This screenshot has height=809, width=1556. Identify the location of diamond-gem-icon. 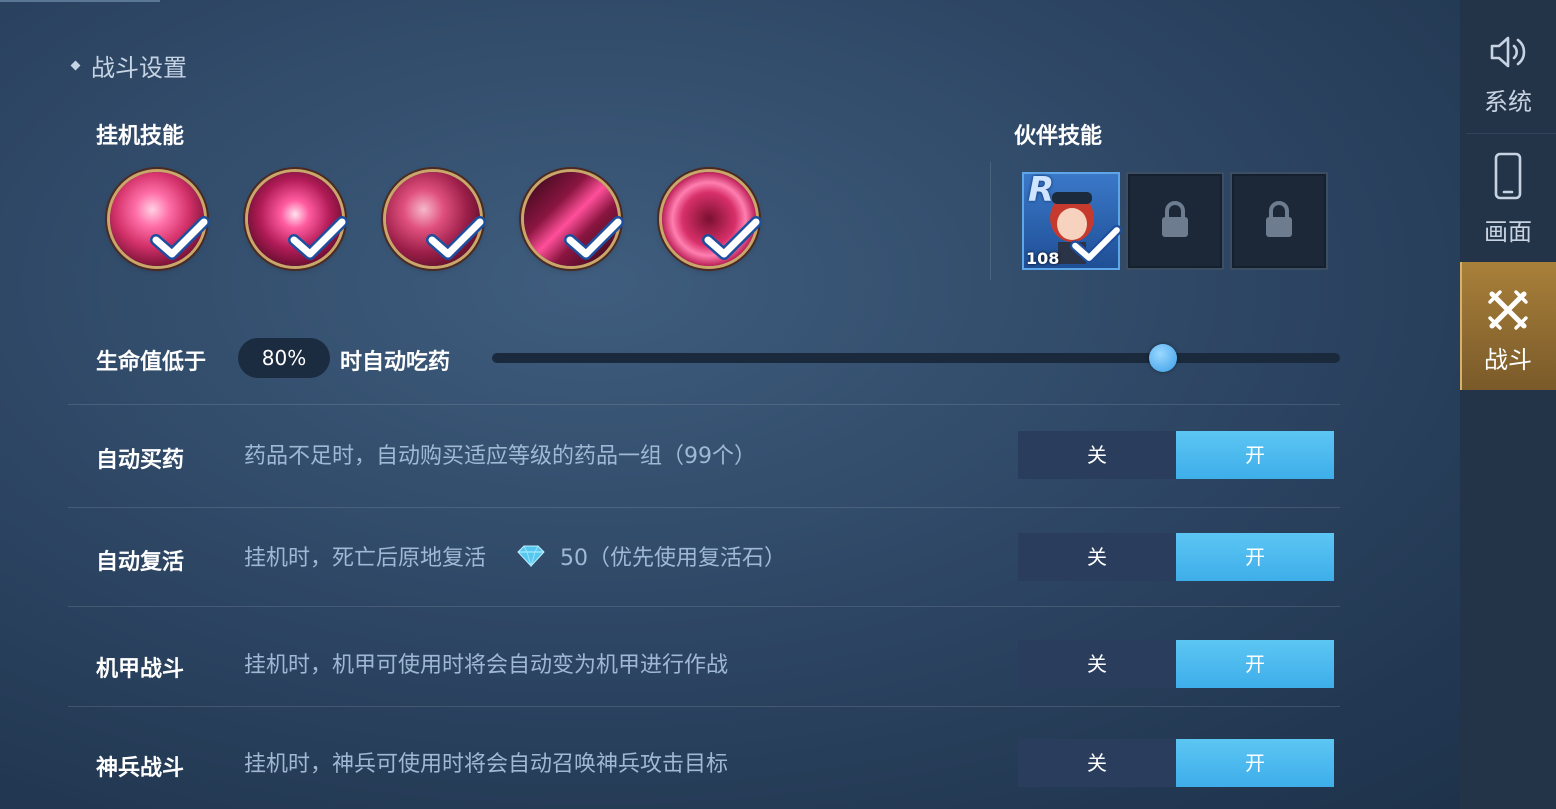
(531, 556).